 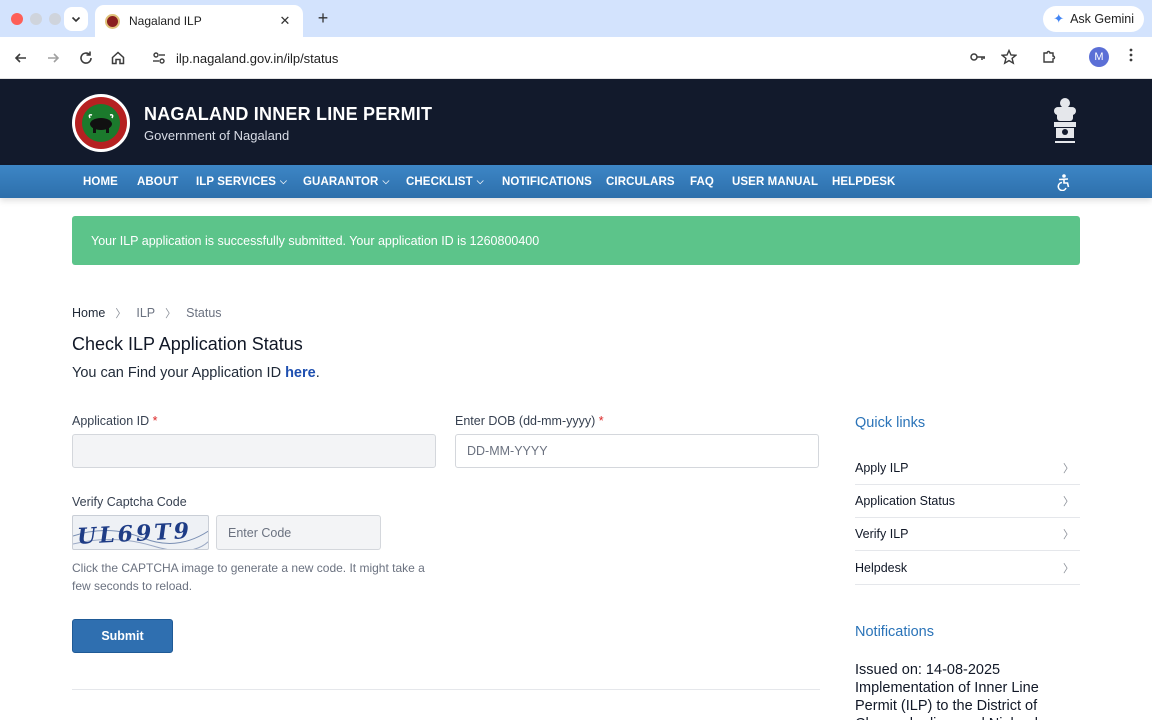 I want to click on address-bar: ilp.nagaland.gov.in/ilp/status, so click(x=582, y=58).